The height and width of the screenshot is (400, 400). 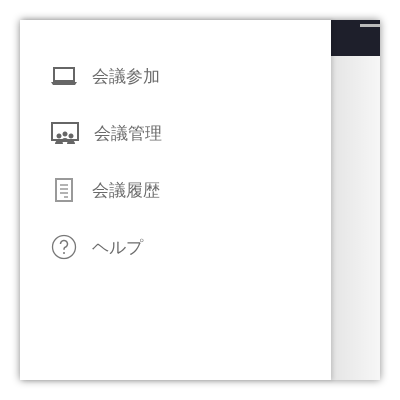 What do you see at coordinates (370, 25) in the screenshot?
I see `header-bar` at bounding box center [370, 25].